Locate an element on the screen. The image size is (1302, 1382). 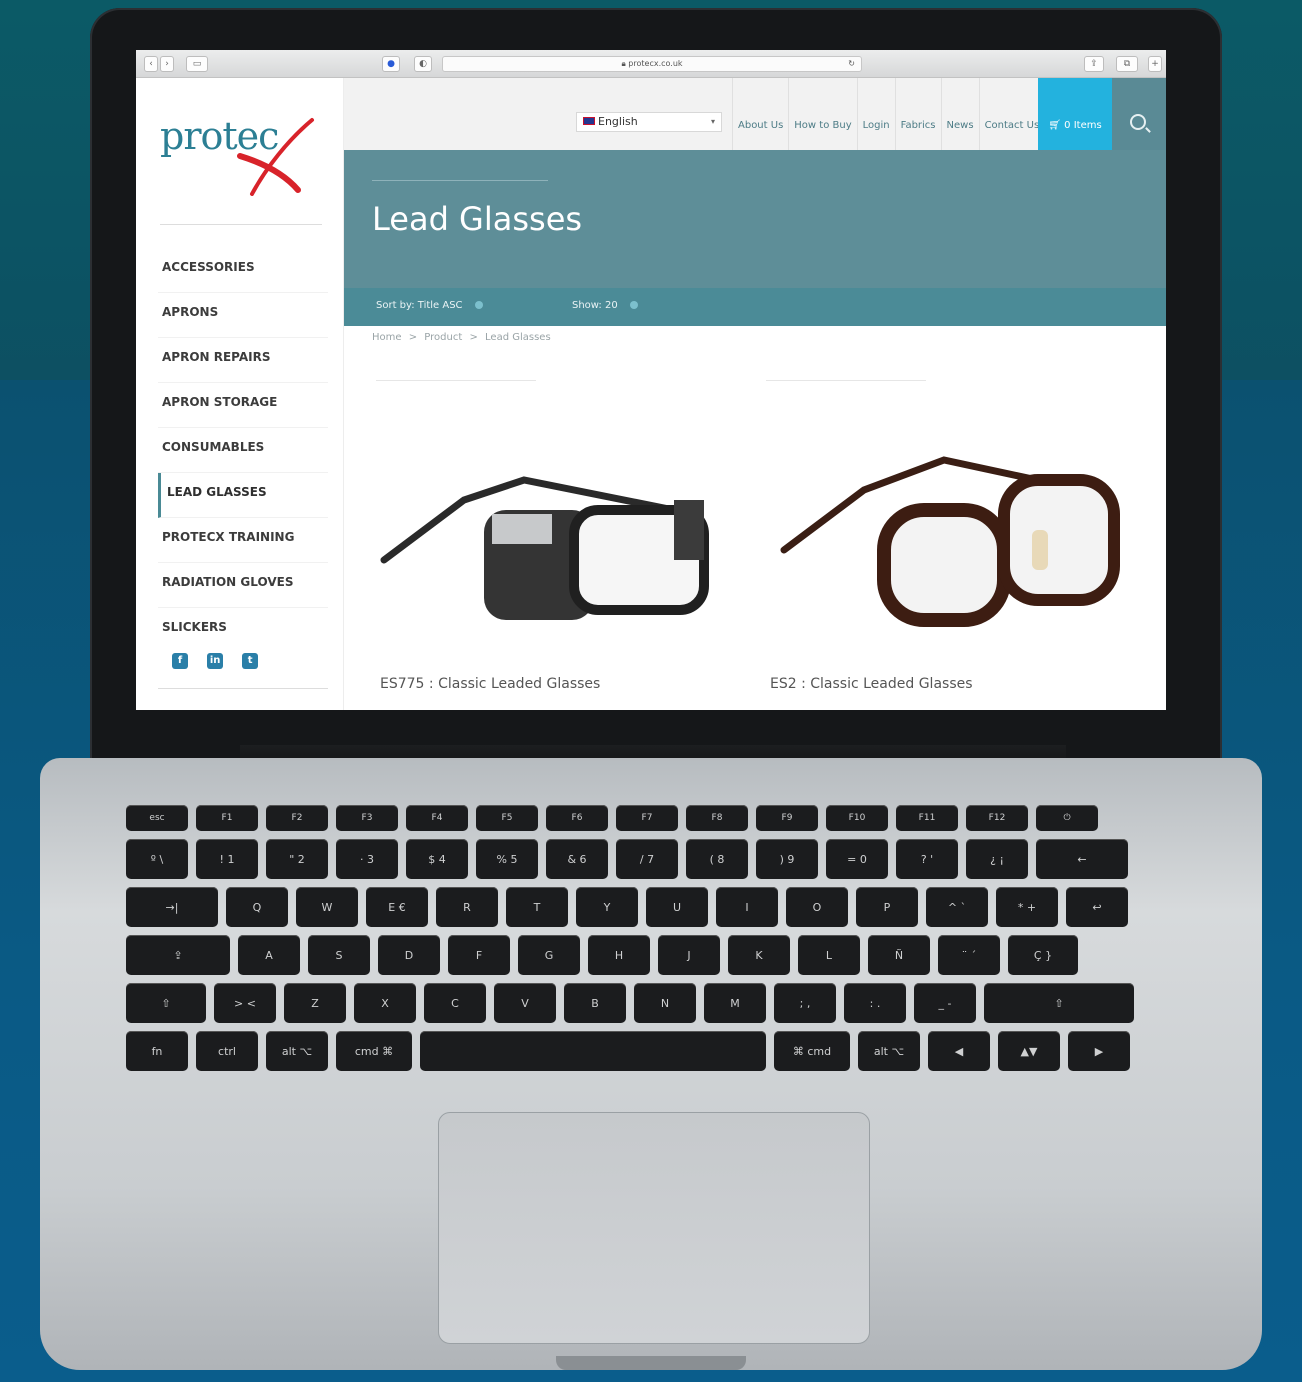
keyboard-key: P is located at coordinates (887, 907).